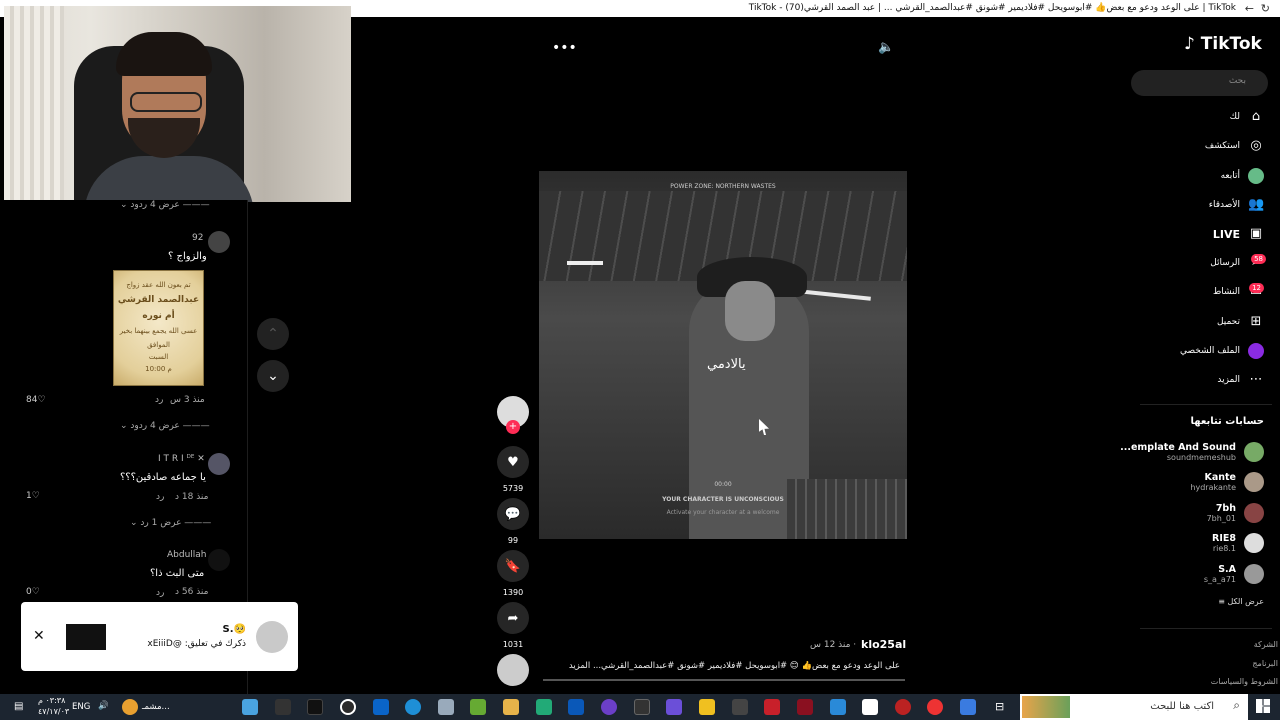 This screenshot has height=720, width=1280. Describe the element at coordinates (315, 707) in the screenshot. I see `tiktok-icon` at that location.